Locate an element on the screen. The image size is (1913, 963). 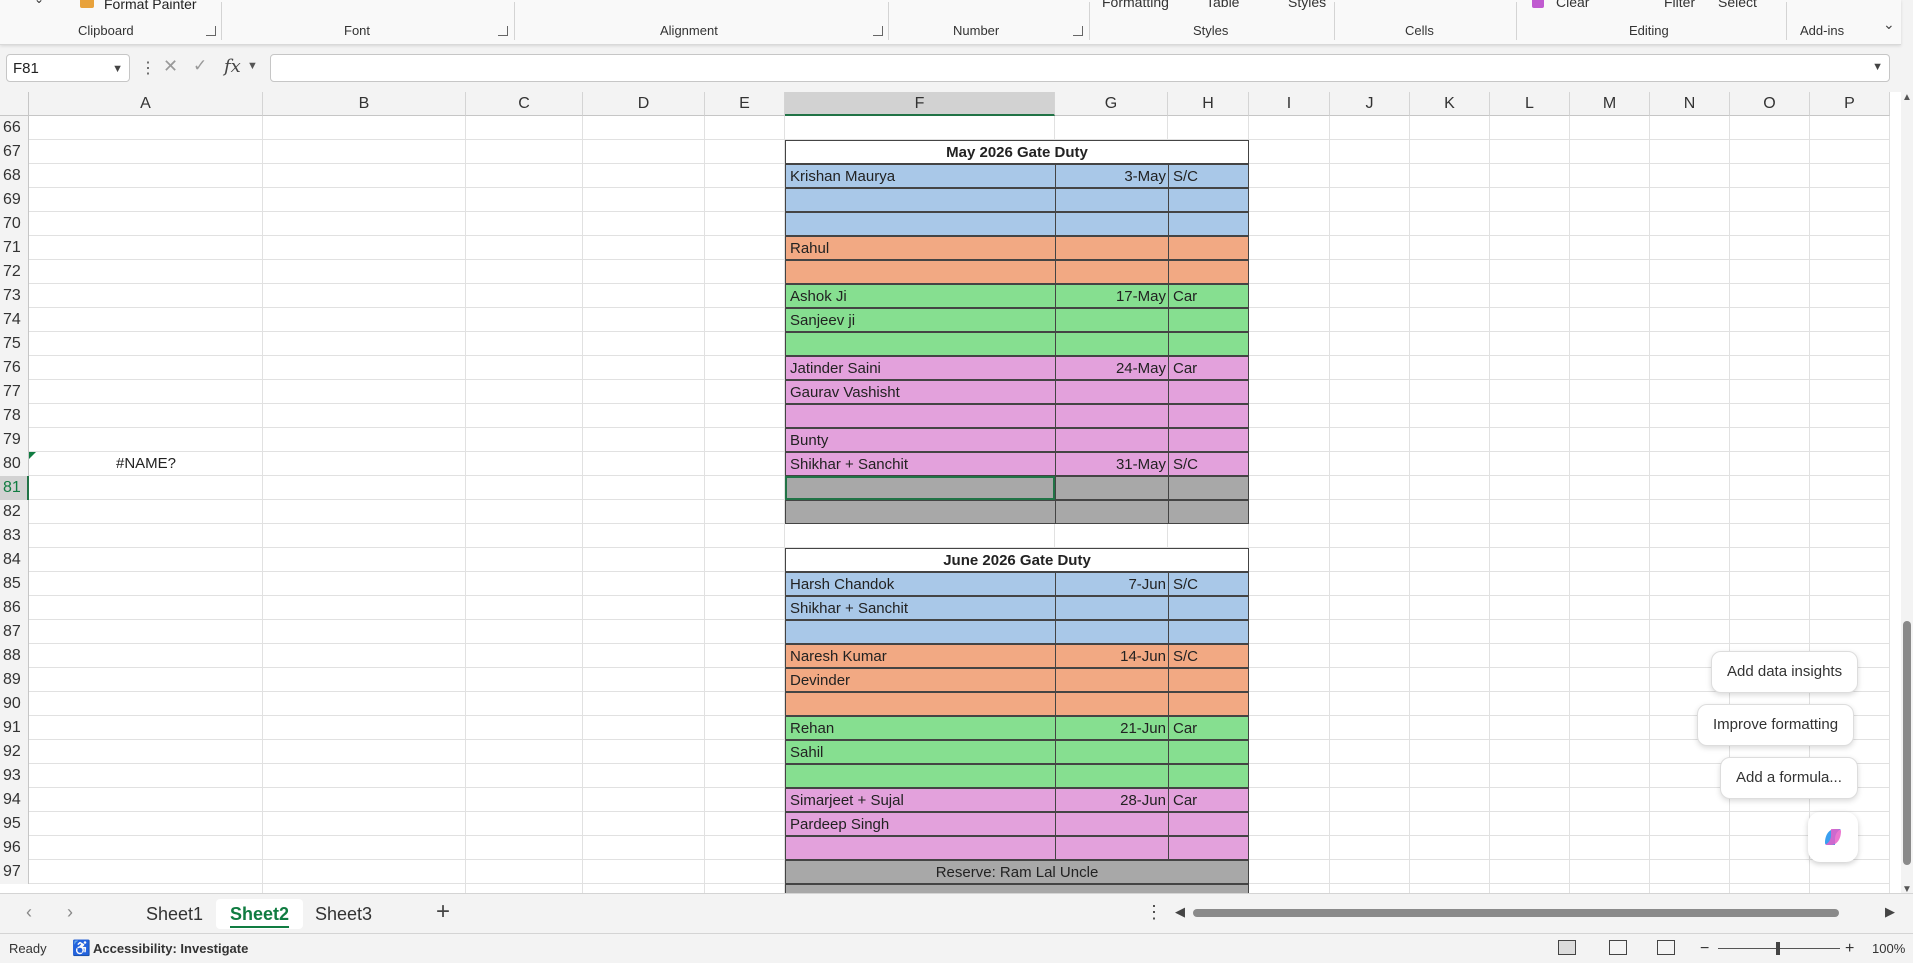
add-sheet-icon: + is located at coordinates (443, 912).